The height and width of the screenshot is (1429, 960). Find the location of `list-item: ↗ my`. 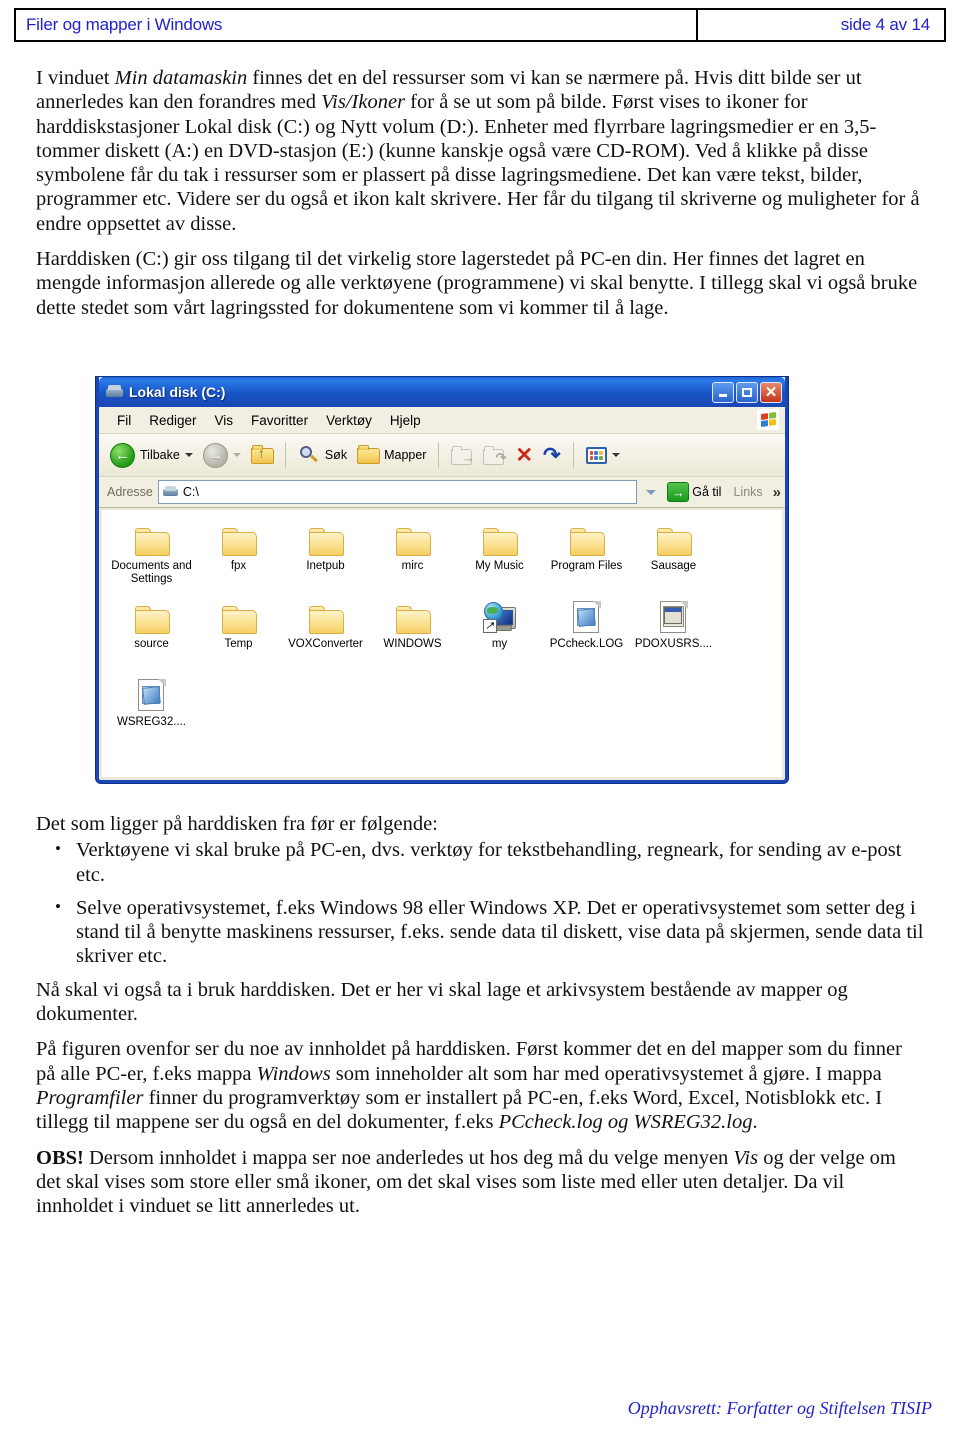

list-item: ↗ my is located at coordinates (499, 634).